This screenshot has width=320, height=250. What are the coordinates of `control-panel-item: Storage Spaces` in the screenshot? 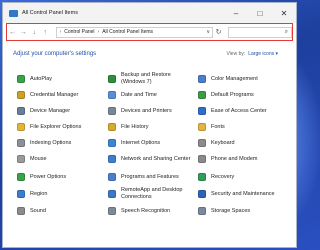 It's located at (243, 211).